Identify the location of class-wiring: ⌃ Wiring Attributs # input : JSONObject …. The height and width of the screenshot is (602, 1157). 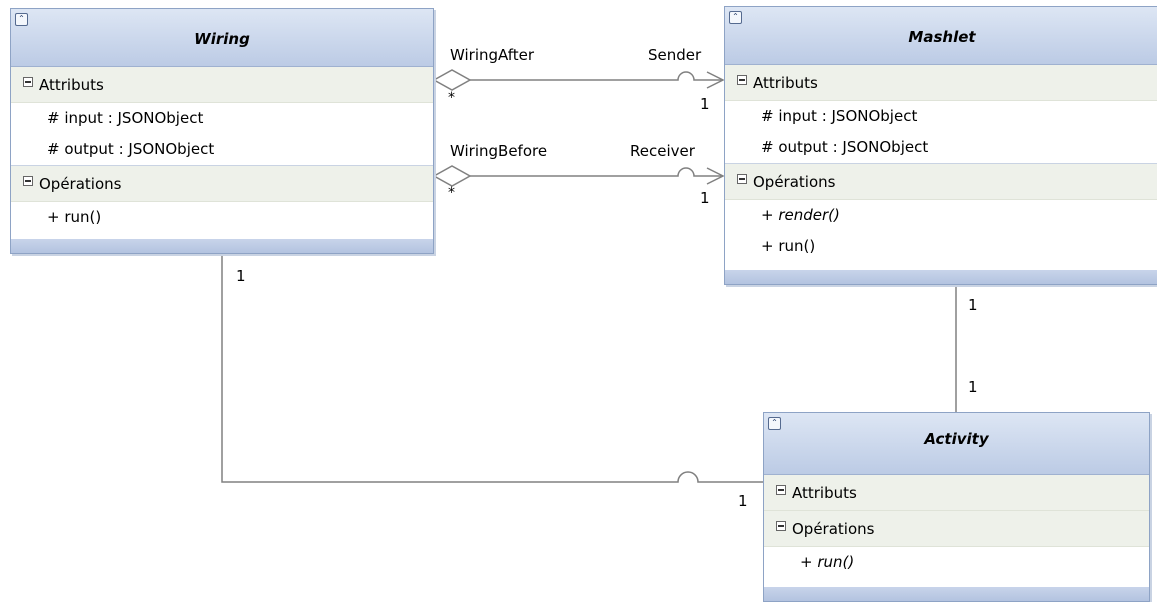
(222, 131).